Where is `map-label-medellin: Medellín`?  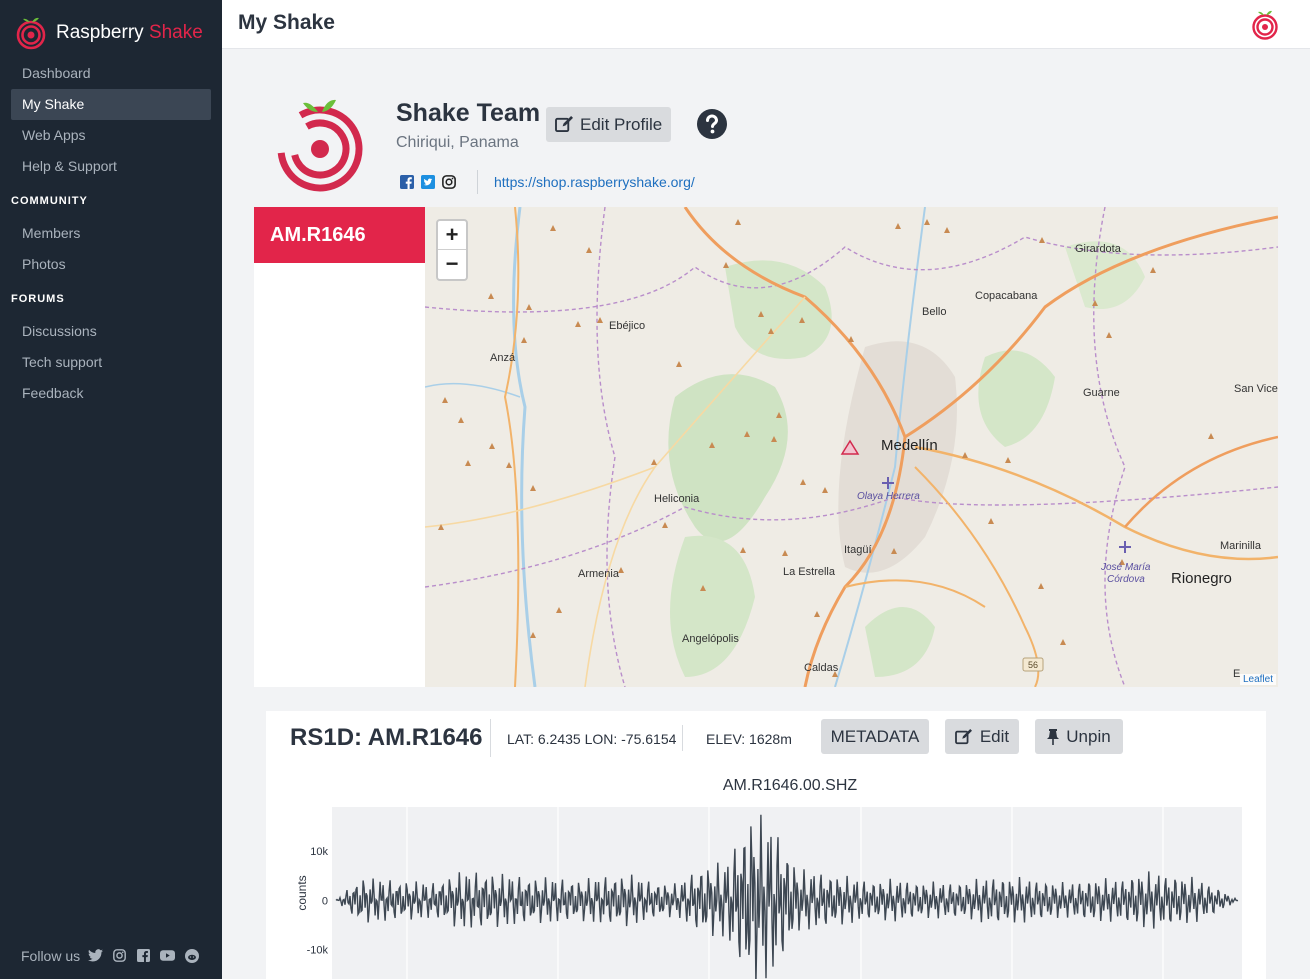
map-label-medellin: Medellín is located at coordinates (909, 445).